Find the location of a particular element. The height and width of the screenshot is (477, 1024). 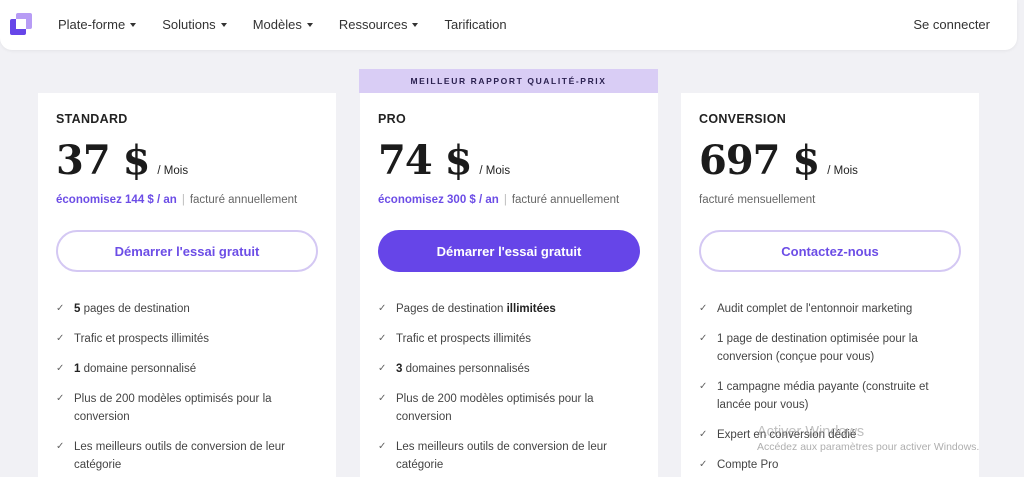

price-row: 697 $ / Mois is located at coordinates (778, 160).